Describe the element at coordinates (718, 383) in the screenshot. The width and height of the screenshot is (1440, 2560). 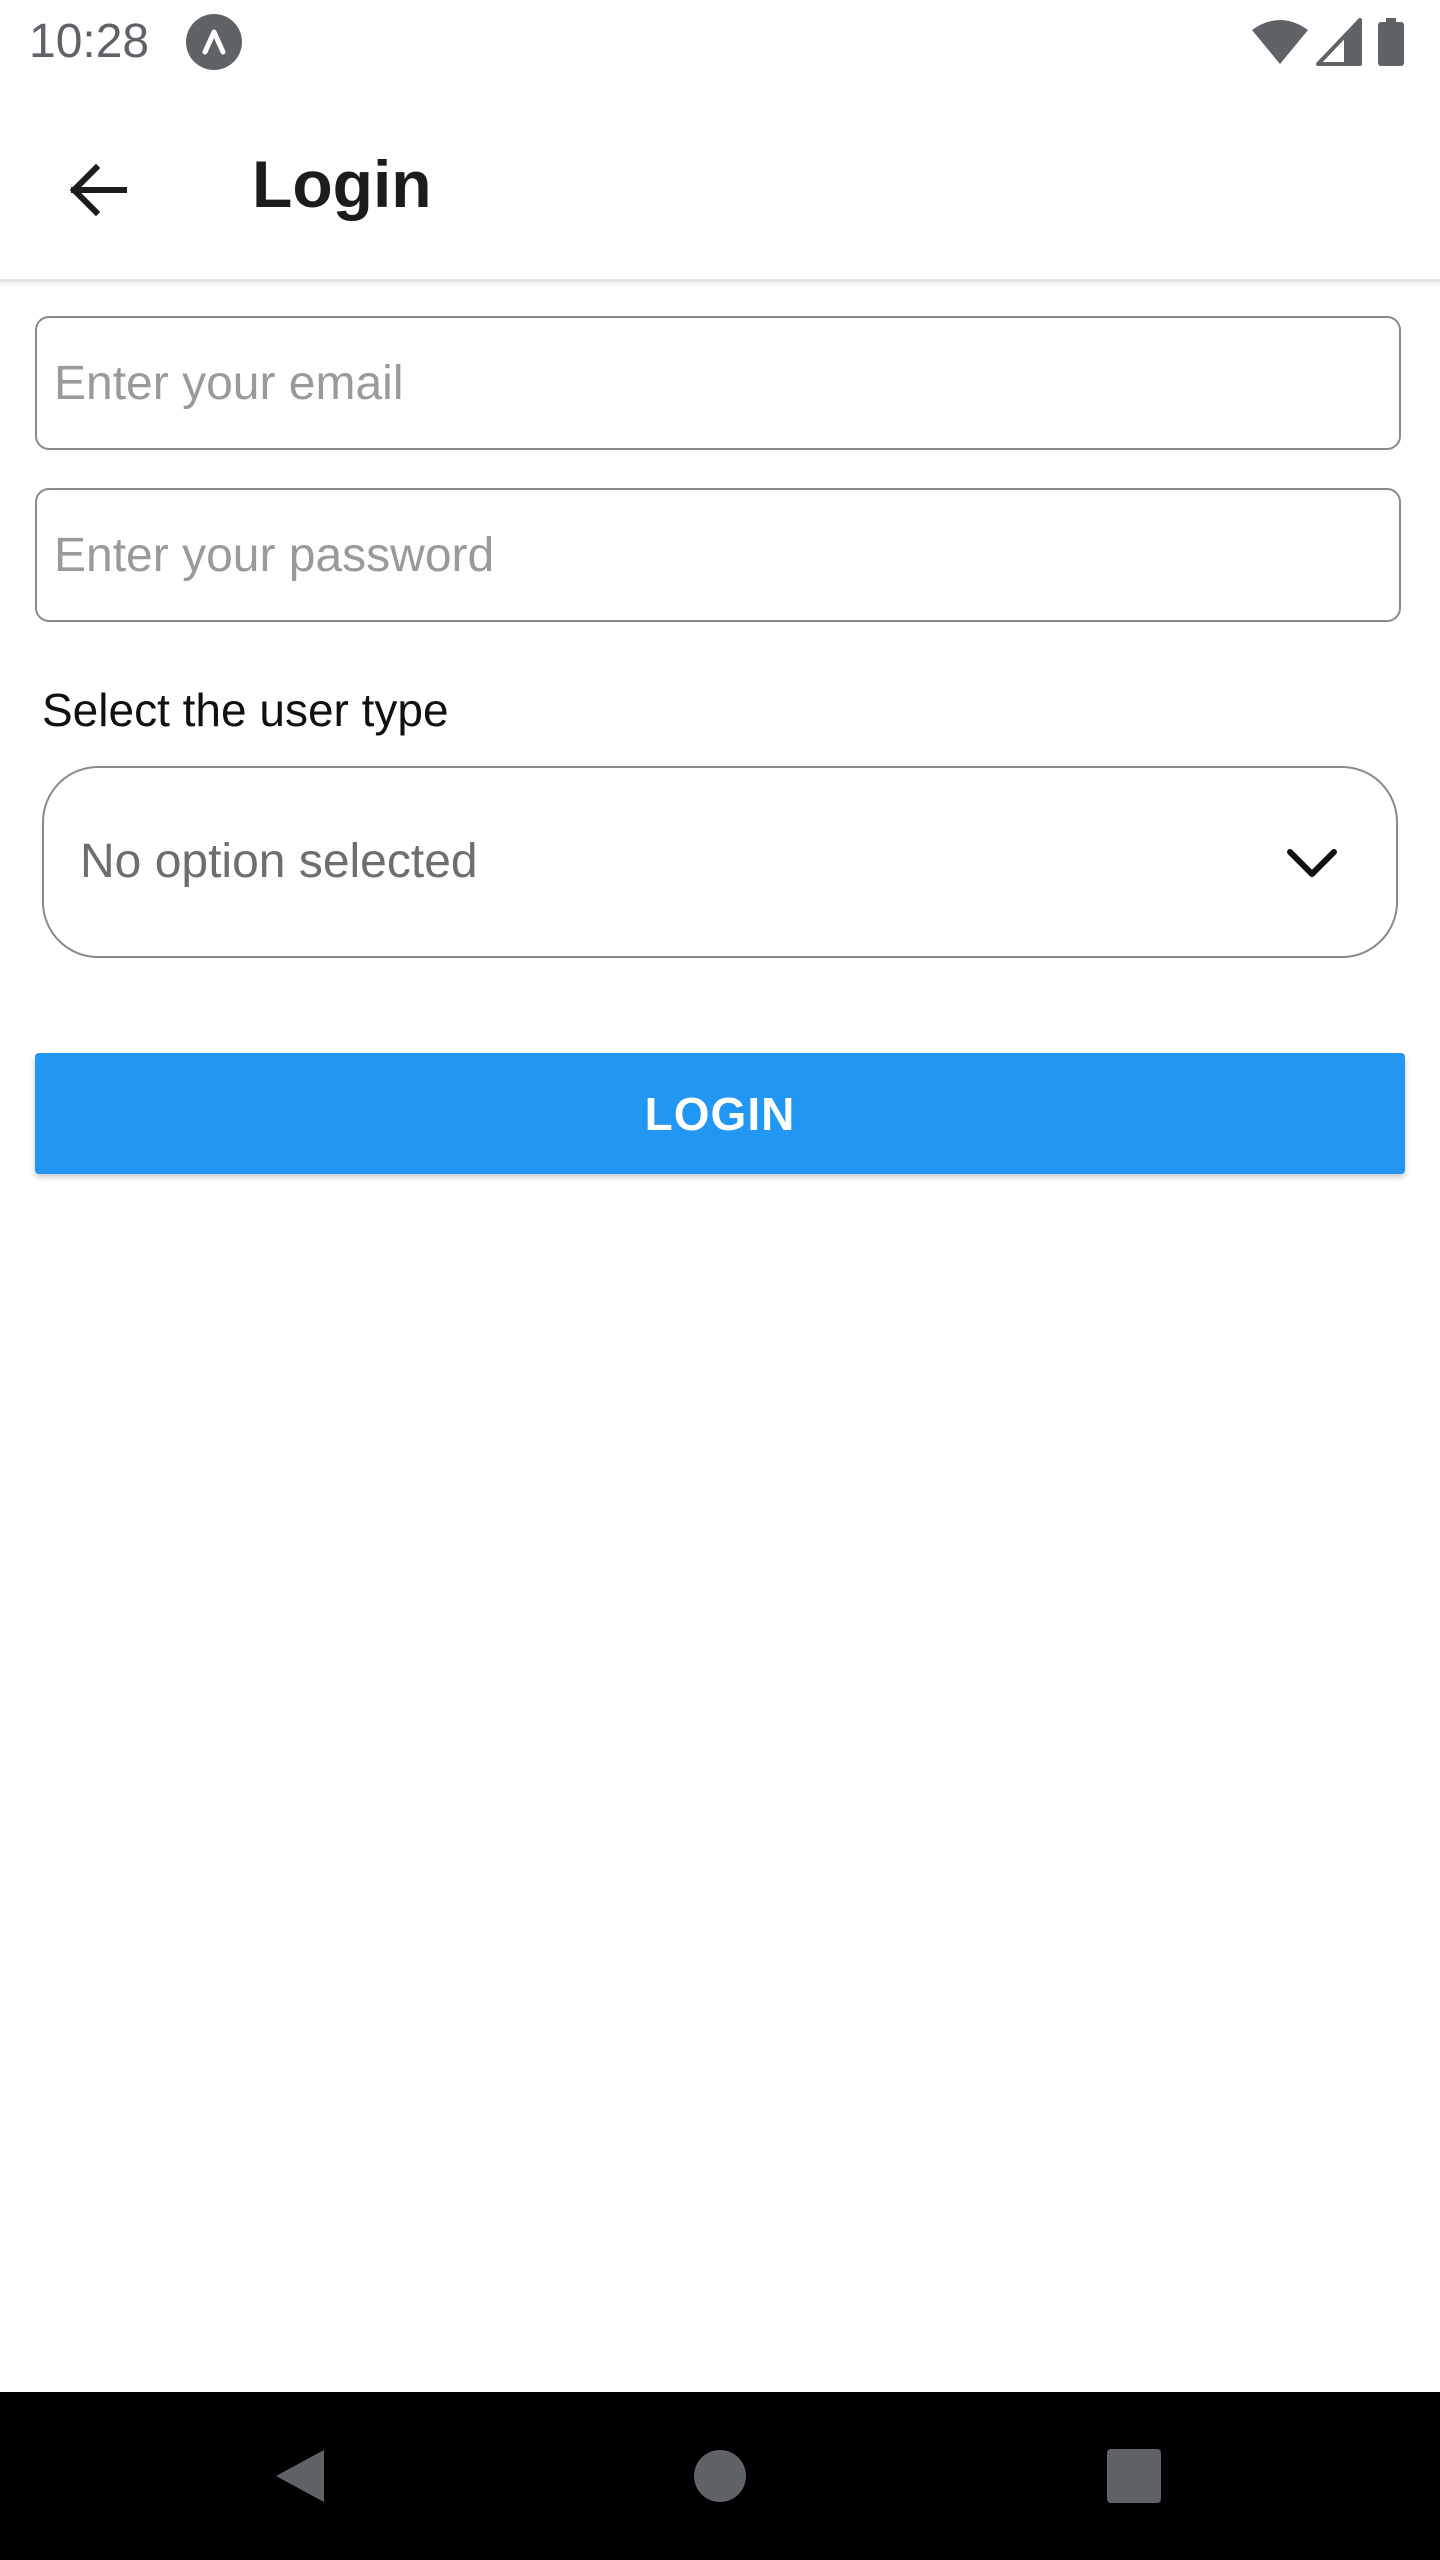
I see `email-field` at that location.